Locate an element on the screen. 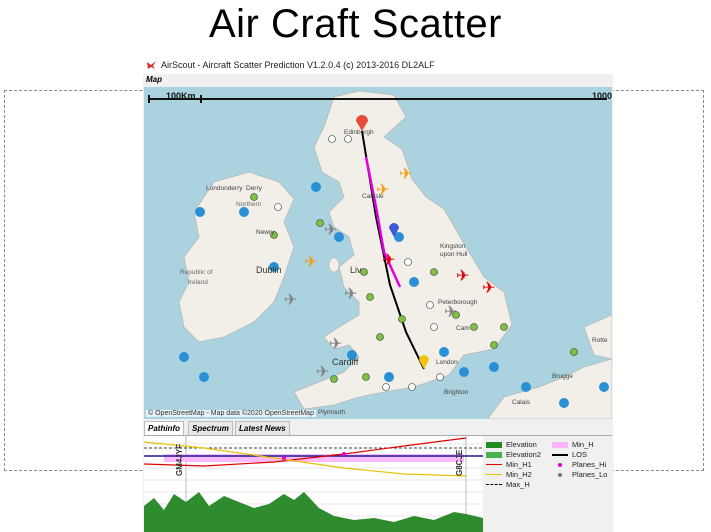  path-profile-canvas: GM4JYF G8CJE is located at coordinates (313, 484).